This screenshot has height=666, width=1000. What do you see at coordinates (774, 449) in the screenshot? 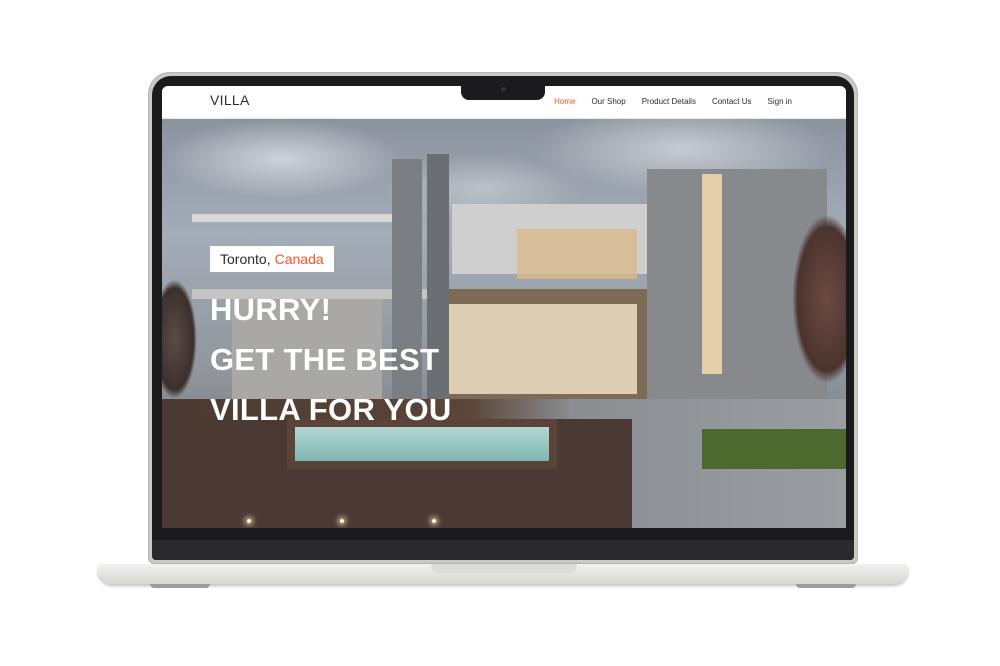
I see `villa-lawn` at bounding box center [774, 449].